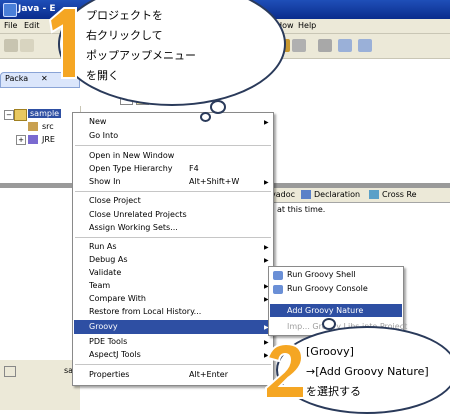  Describe the element at coordinates (209, 374) in the screenshot. I see `shortcut-alt-enter: Alt+Enter` at that location.